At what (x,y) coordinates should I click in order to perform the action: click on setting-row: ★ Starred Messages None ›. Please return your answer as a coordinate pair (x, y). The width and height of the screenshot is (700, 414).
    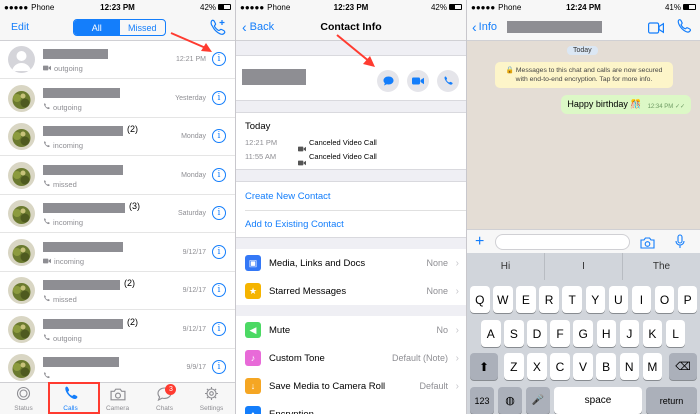
    Looking at the image, I should click on (351, 291).